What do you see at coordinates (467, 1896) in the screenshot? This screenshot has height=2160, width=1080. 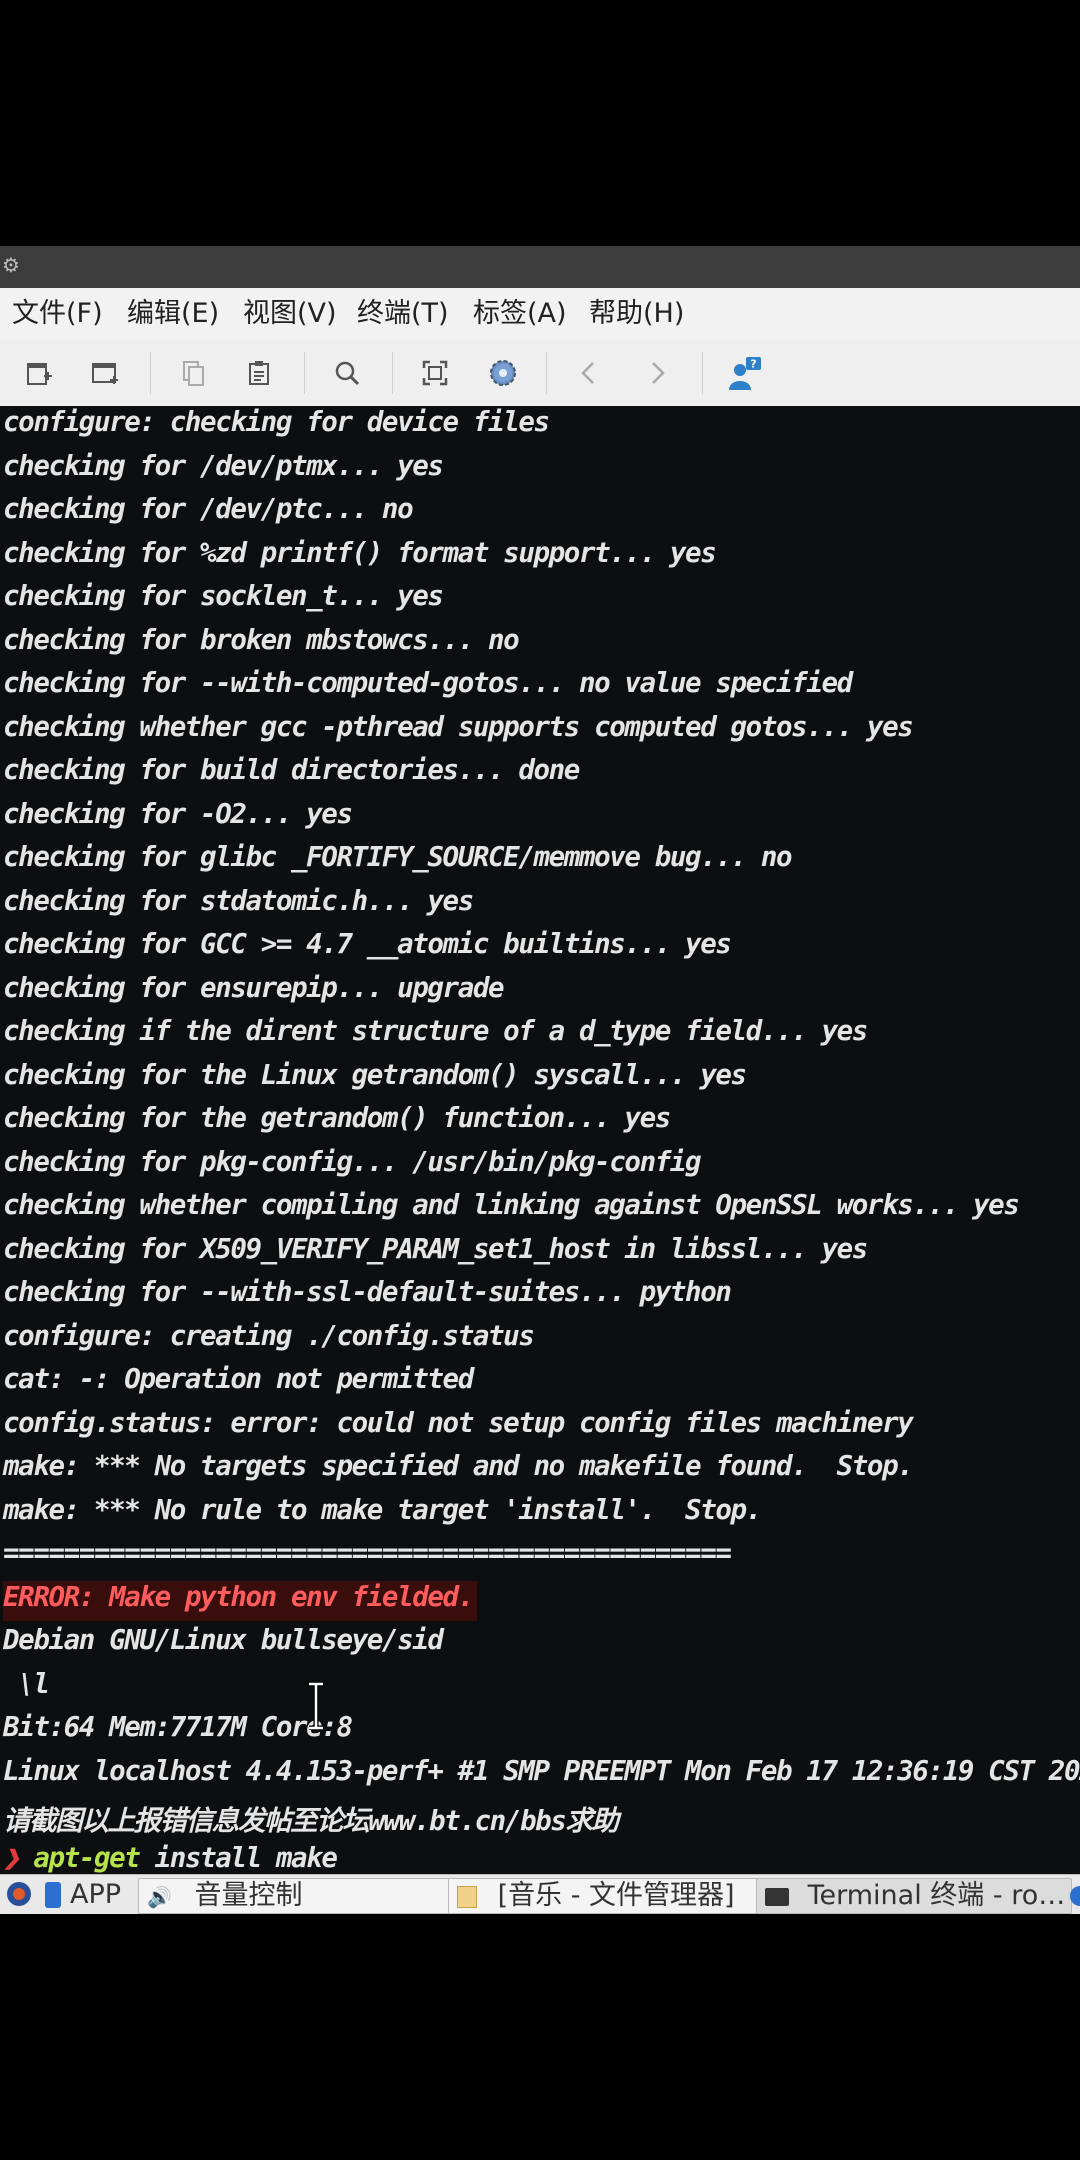 I see `folder-icon` at bounding box center [467, 1896].